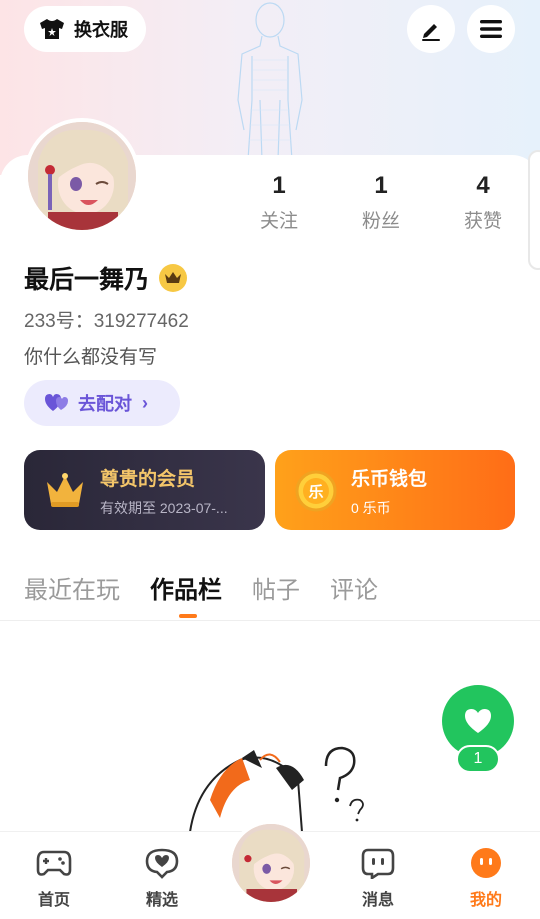 This screenshot has width=540, height=919. I want to click on menu-button, so click(491, 29).